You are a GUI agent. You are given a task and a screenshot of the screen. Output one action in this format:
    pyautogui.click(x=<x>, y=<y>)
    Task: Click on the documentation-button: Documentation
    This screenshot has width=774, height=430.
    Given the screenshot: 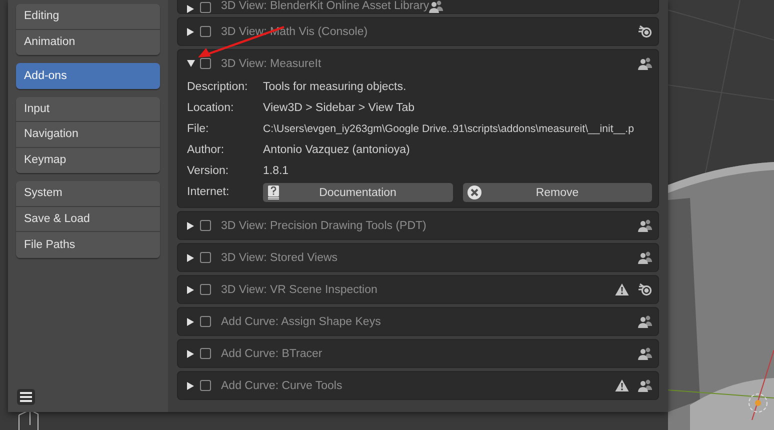 What is the action you would take?
    pyautogui.click(x=357, y=192)
    